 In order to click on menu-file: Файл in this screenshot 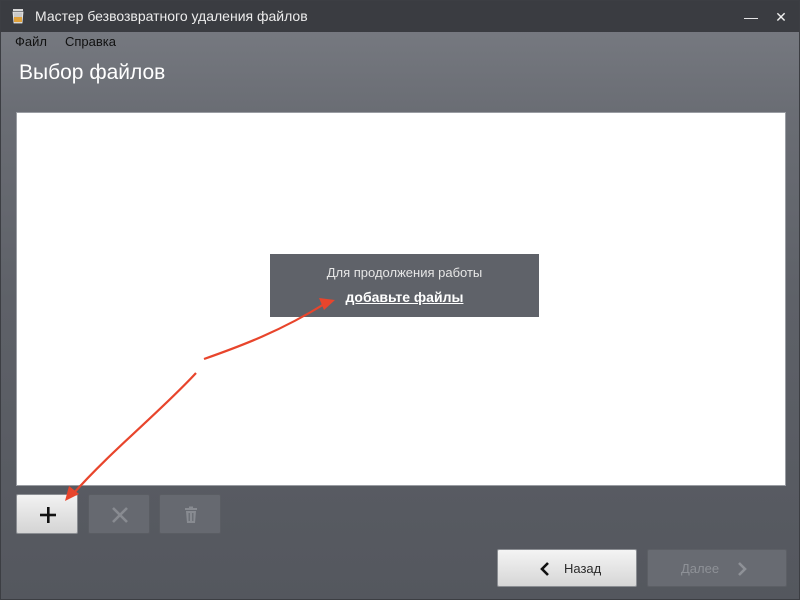, I will do `click(31, 41)`.